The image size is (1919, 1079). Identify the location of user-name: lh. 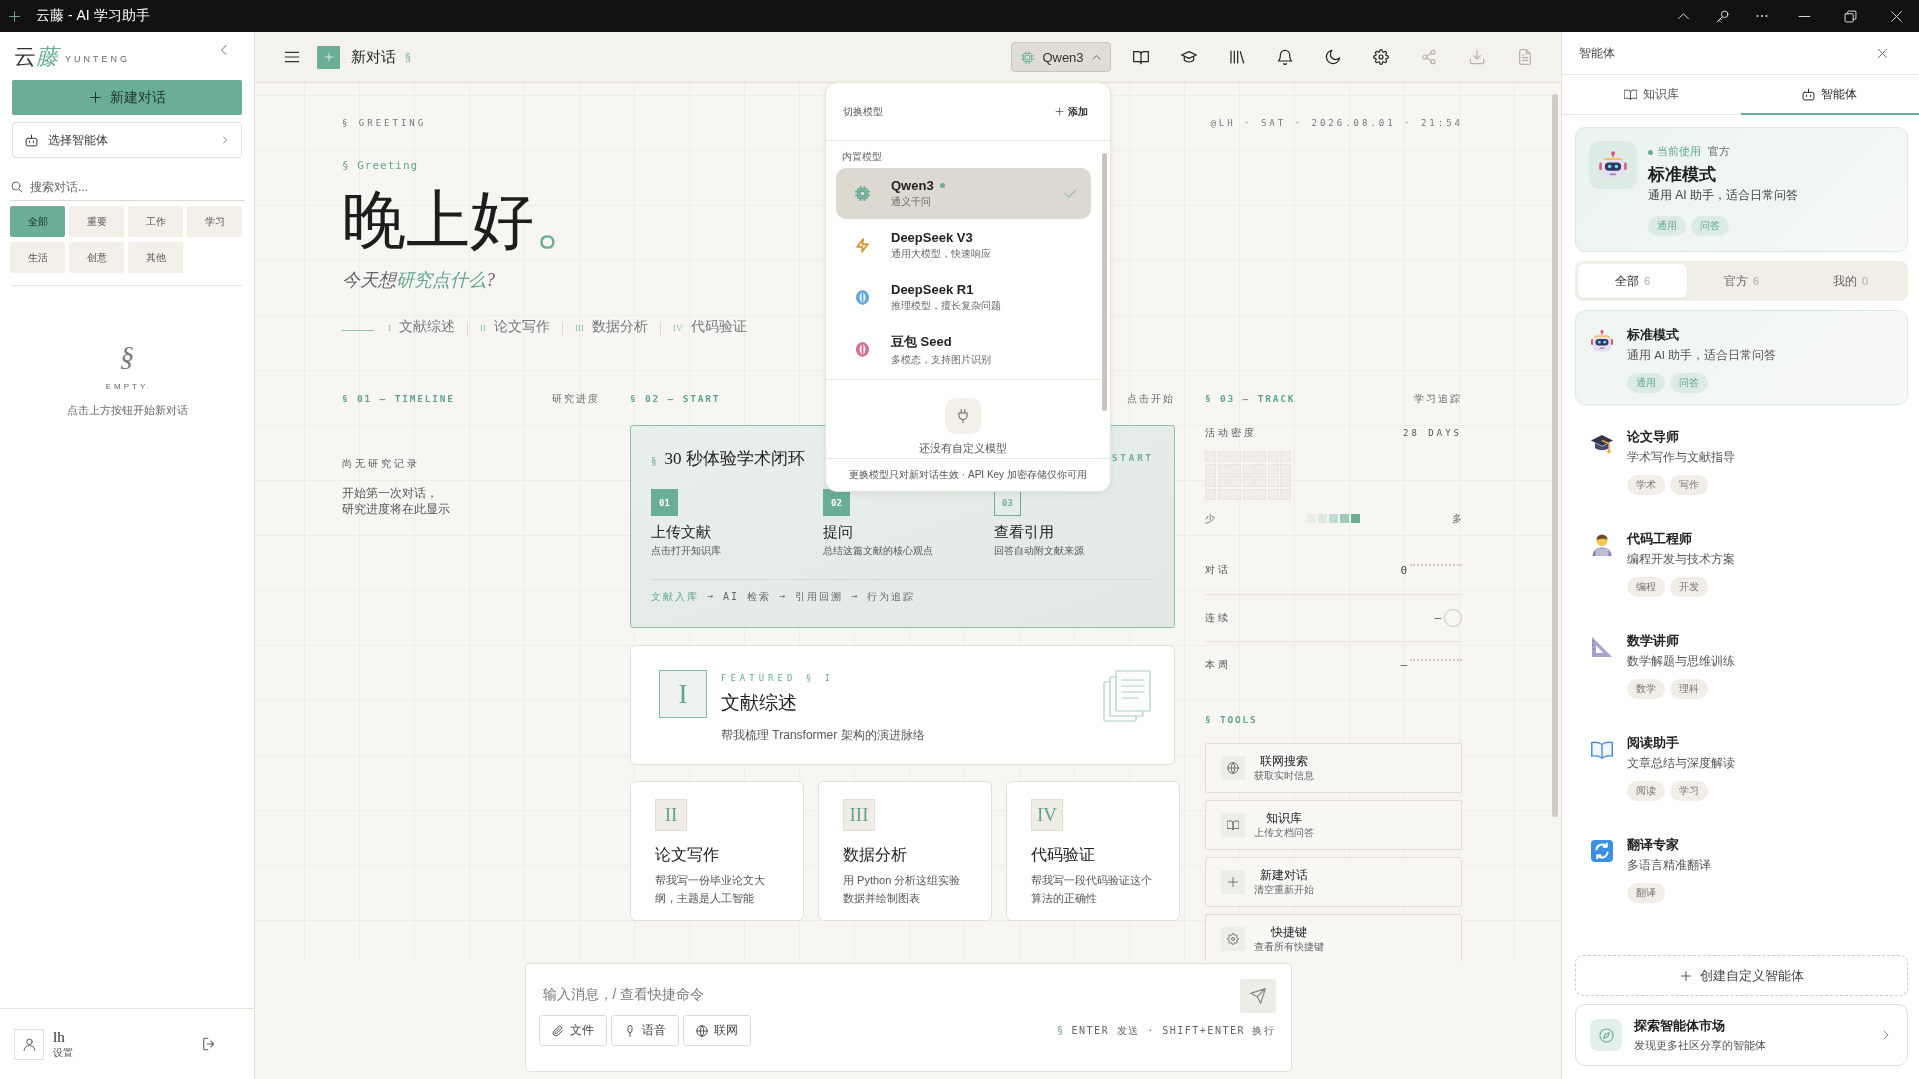
(59, 1036).